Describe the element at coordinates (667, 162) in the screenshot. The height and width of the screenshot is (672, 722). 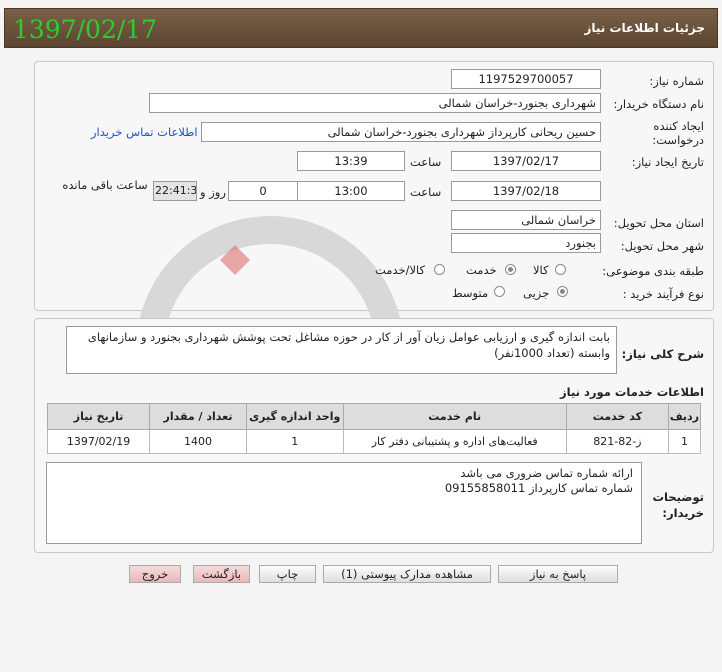
I see `created-date-label: تاریخ ایجاد نیاز:` at that location.